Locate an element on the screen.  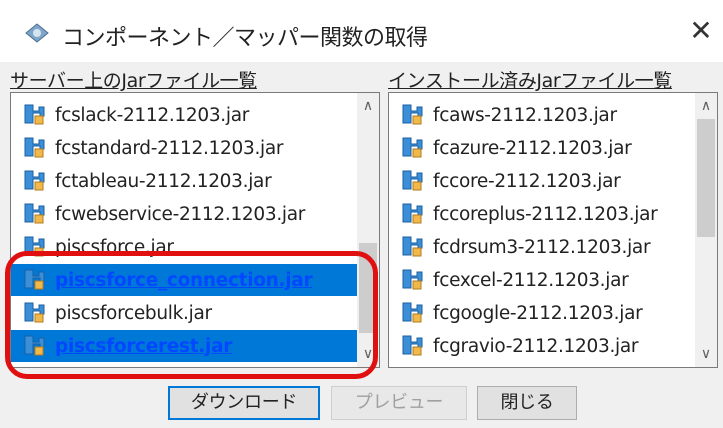
list-item: fcslack-2112.1203.jar is located at coordinates (184, 115).